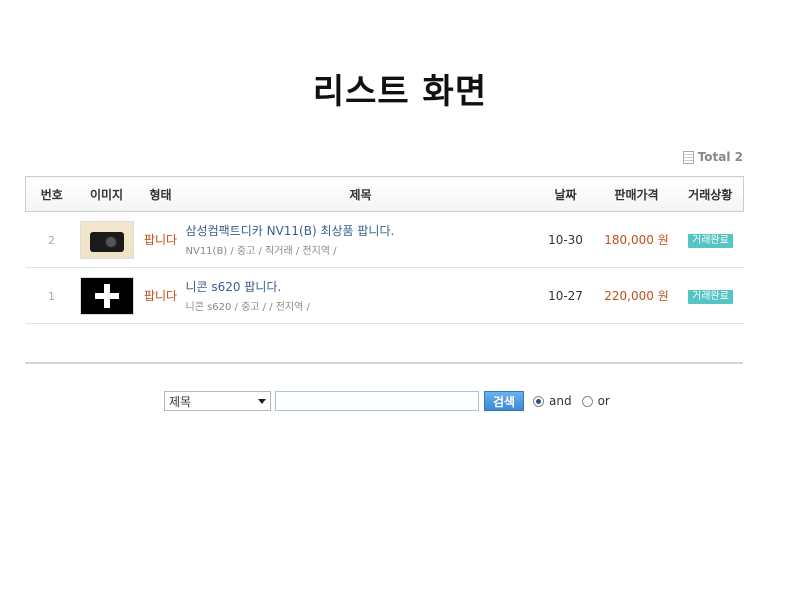 This screenshot has height=600, width=800. Describe the element at coordinates (360, 194) in the screenshot. I see `header-title: 제목` at that location.